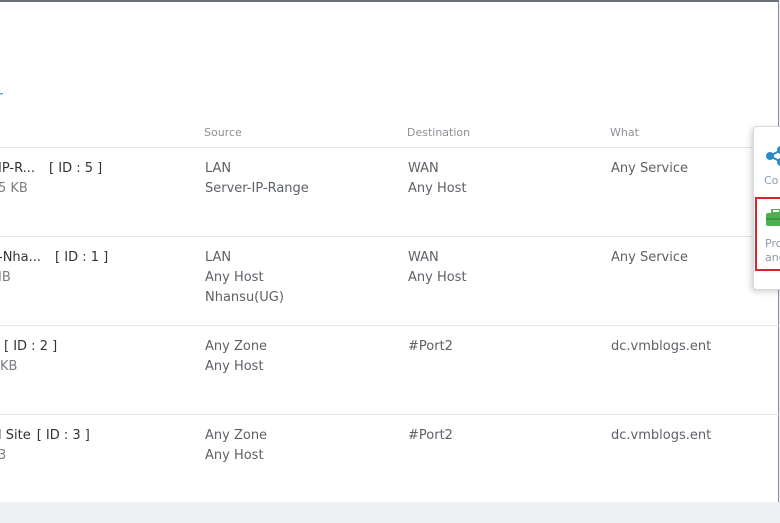 This screenshot has width=780, height=523. I want to click on column-header-source: Source, so click(223, 132).